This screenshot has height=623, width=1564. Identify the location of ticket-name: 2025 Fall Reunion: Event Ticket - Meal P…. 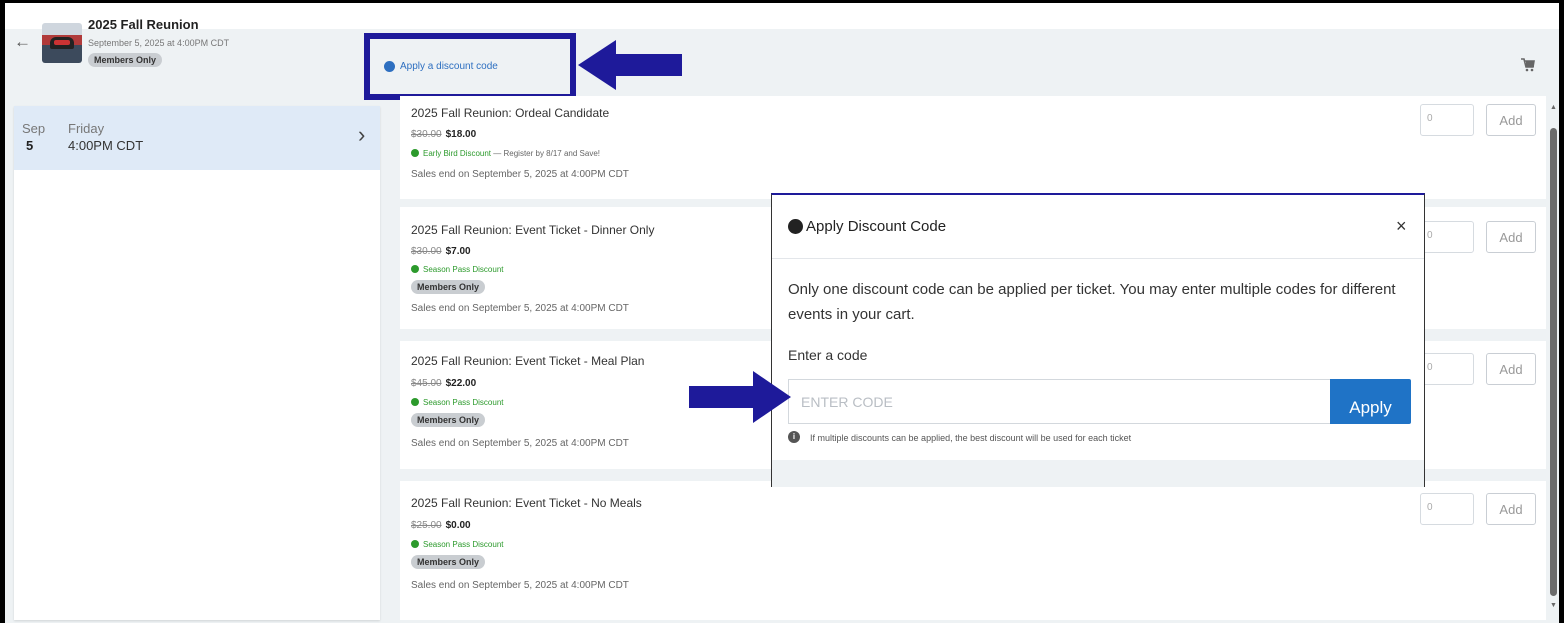
(528, 361).